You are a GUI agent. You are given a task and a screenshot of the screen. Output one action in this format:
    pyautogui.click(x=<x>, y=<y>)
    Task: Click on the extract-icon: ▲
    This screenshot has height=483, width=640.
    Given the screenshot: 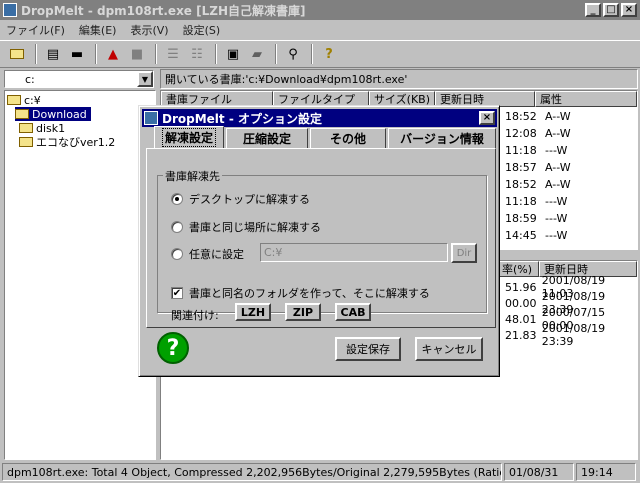 What is the action you would take?
    pyautogui.click(x=113, y=54)
    